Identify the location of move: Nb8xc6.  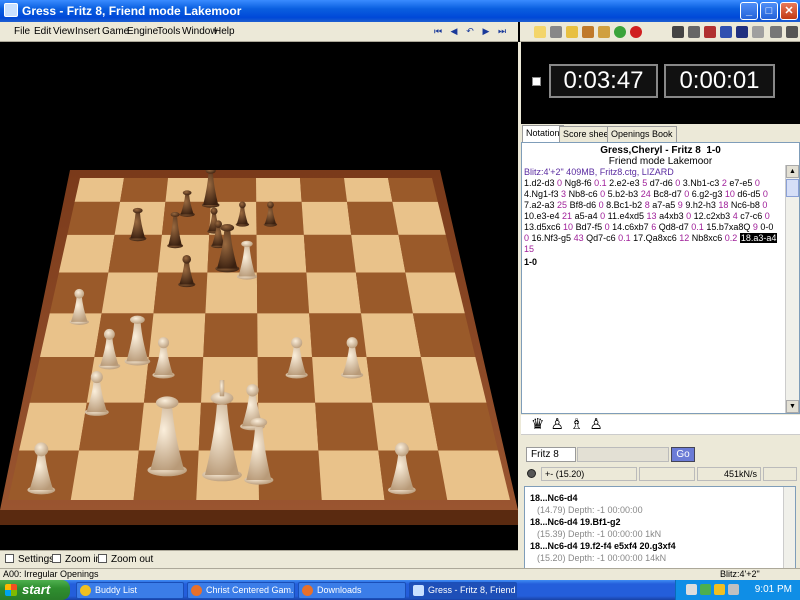
(707, 238).